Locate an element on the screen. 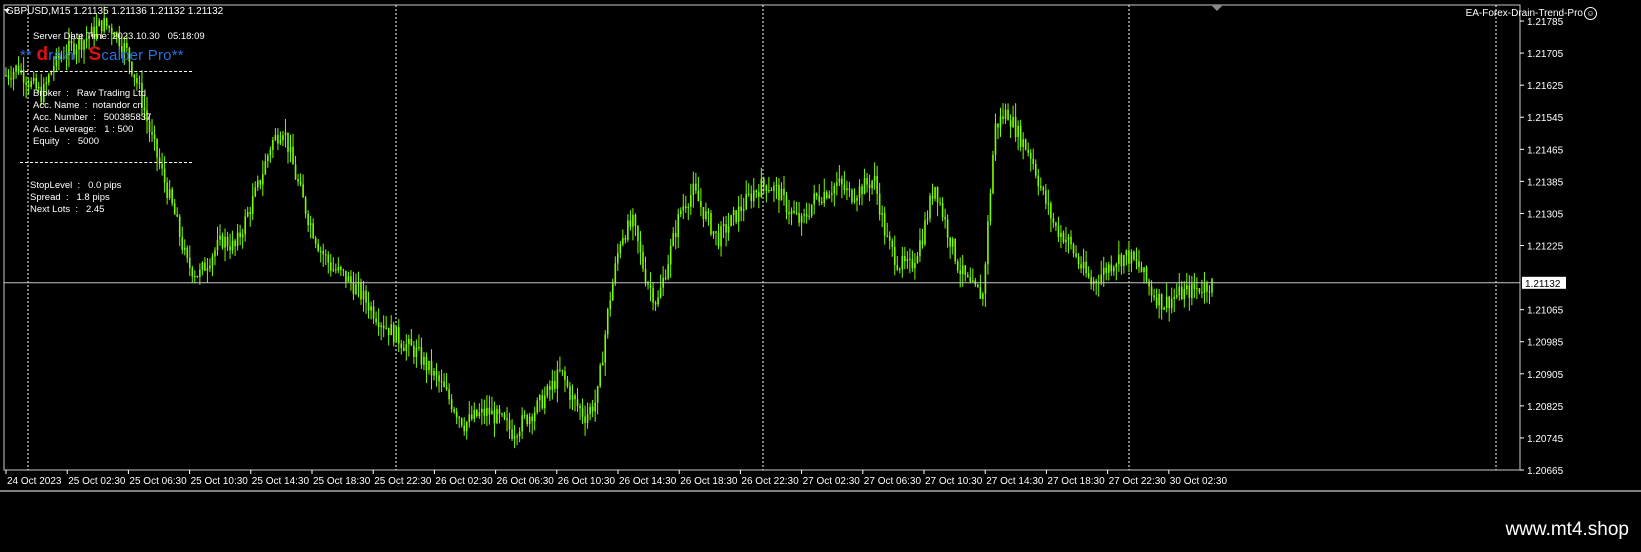 This screenshot has height=552, width=1641. watermark: www.mt4.shop is located at coordinates (1567, 529).